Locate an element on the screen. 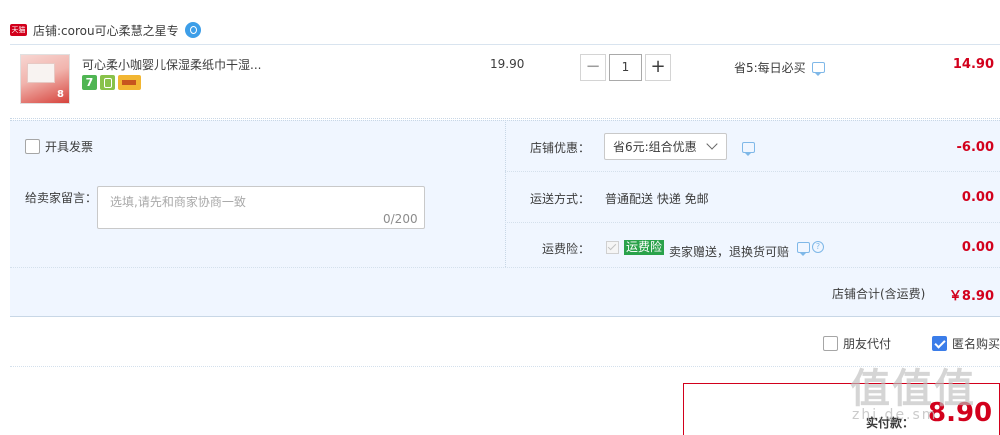 Image resolution: width=1000 pixels, height=435 pixels. item-promo-text: 省5:每日必买 is located at coordinates (770, 68).